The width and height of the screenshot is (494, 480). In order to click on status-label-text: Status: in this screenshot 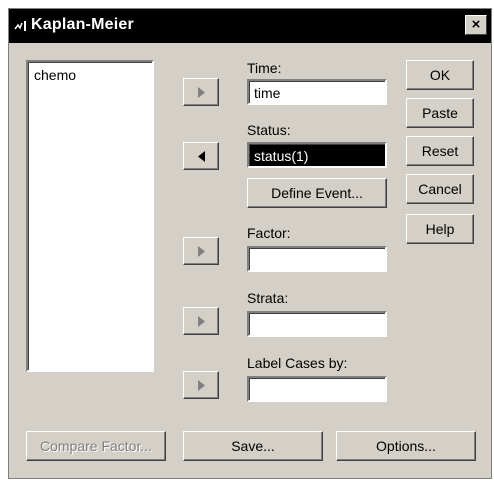, I will do `click(269, 130)`.